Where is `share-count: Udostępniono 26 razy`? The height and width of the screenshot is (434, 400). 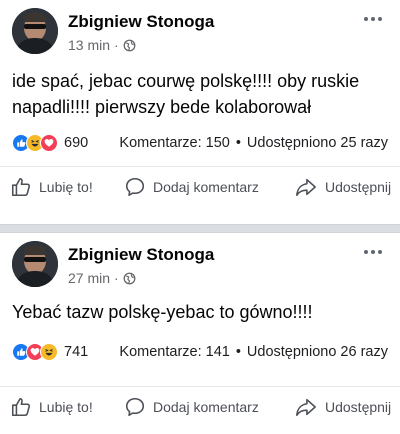
share-count: Udostępniono 26 razy is located at coordinates (317, 352).